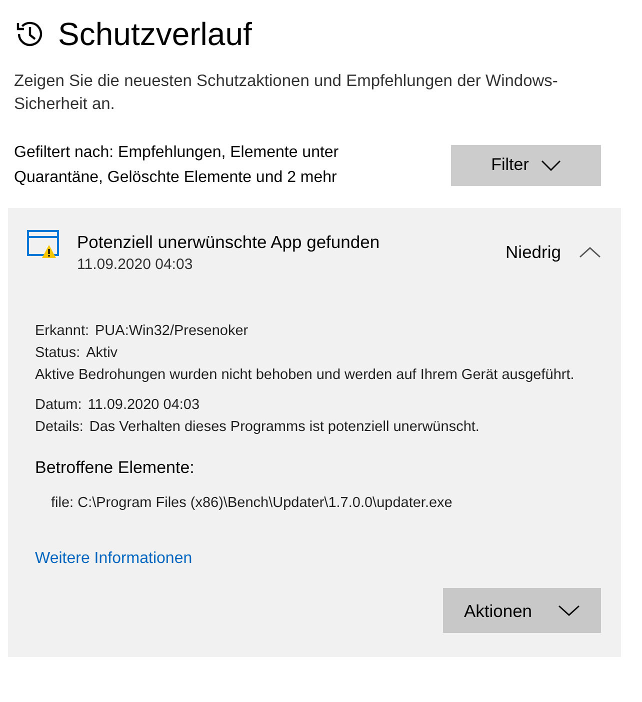 The image size is (642, 702). I want to click on status-note: Aktive Bedrohungen wurden nicht behoben und werden auf Ihrem Gerät ausgeführt., so click(305, 375).